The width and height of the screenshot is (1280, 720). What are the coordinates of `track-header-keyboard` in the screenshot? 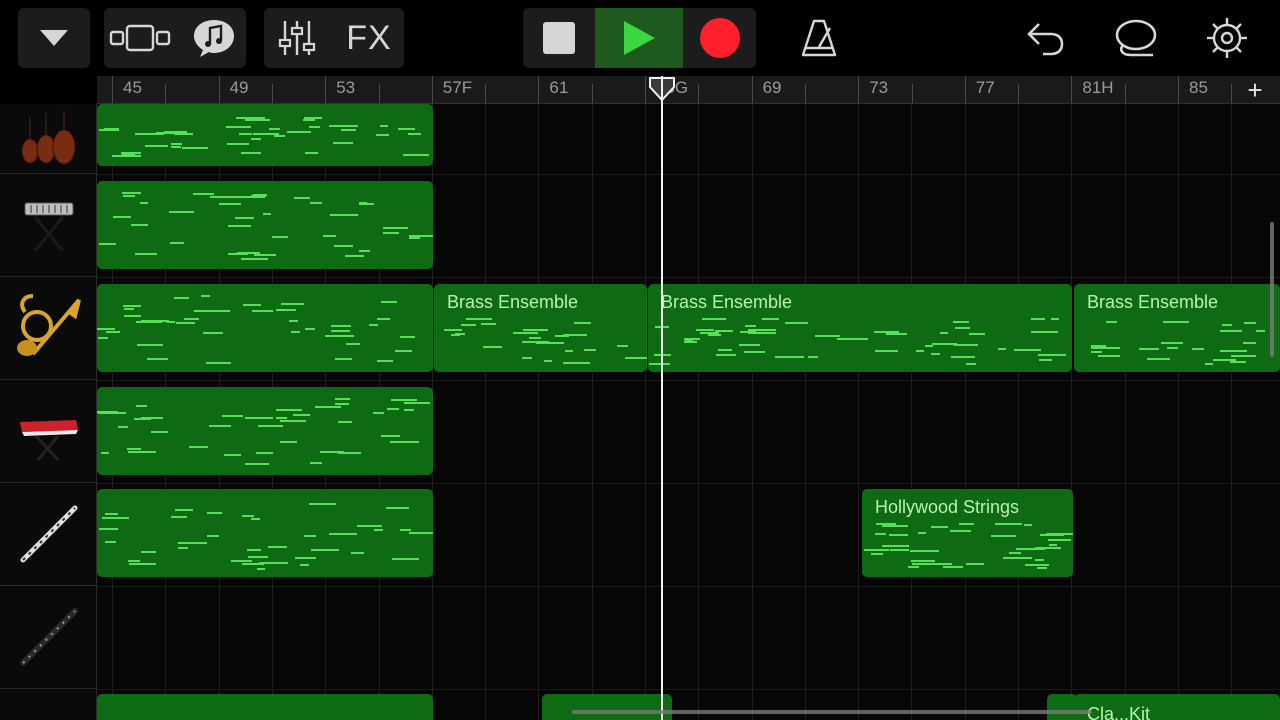 It's located at (48, 225).